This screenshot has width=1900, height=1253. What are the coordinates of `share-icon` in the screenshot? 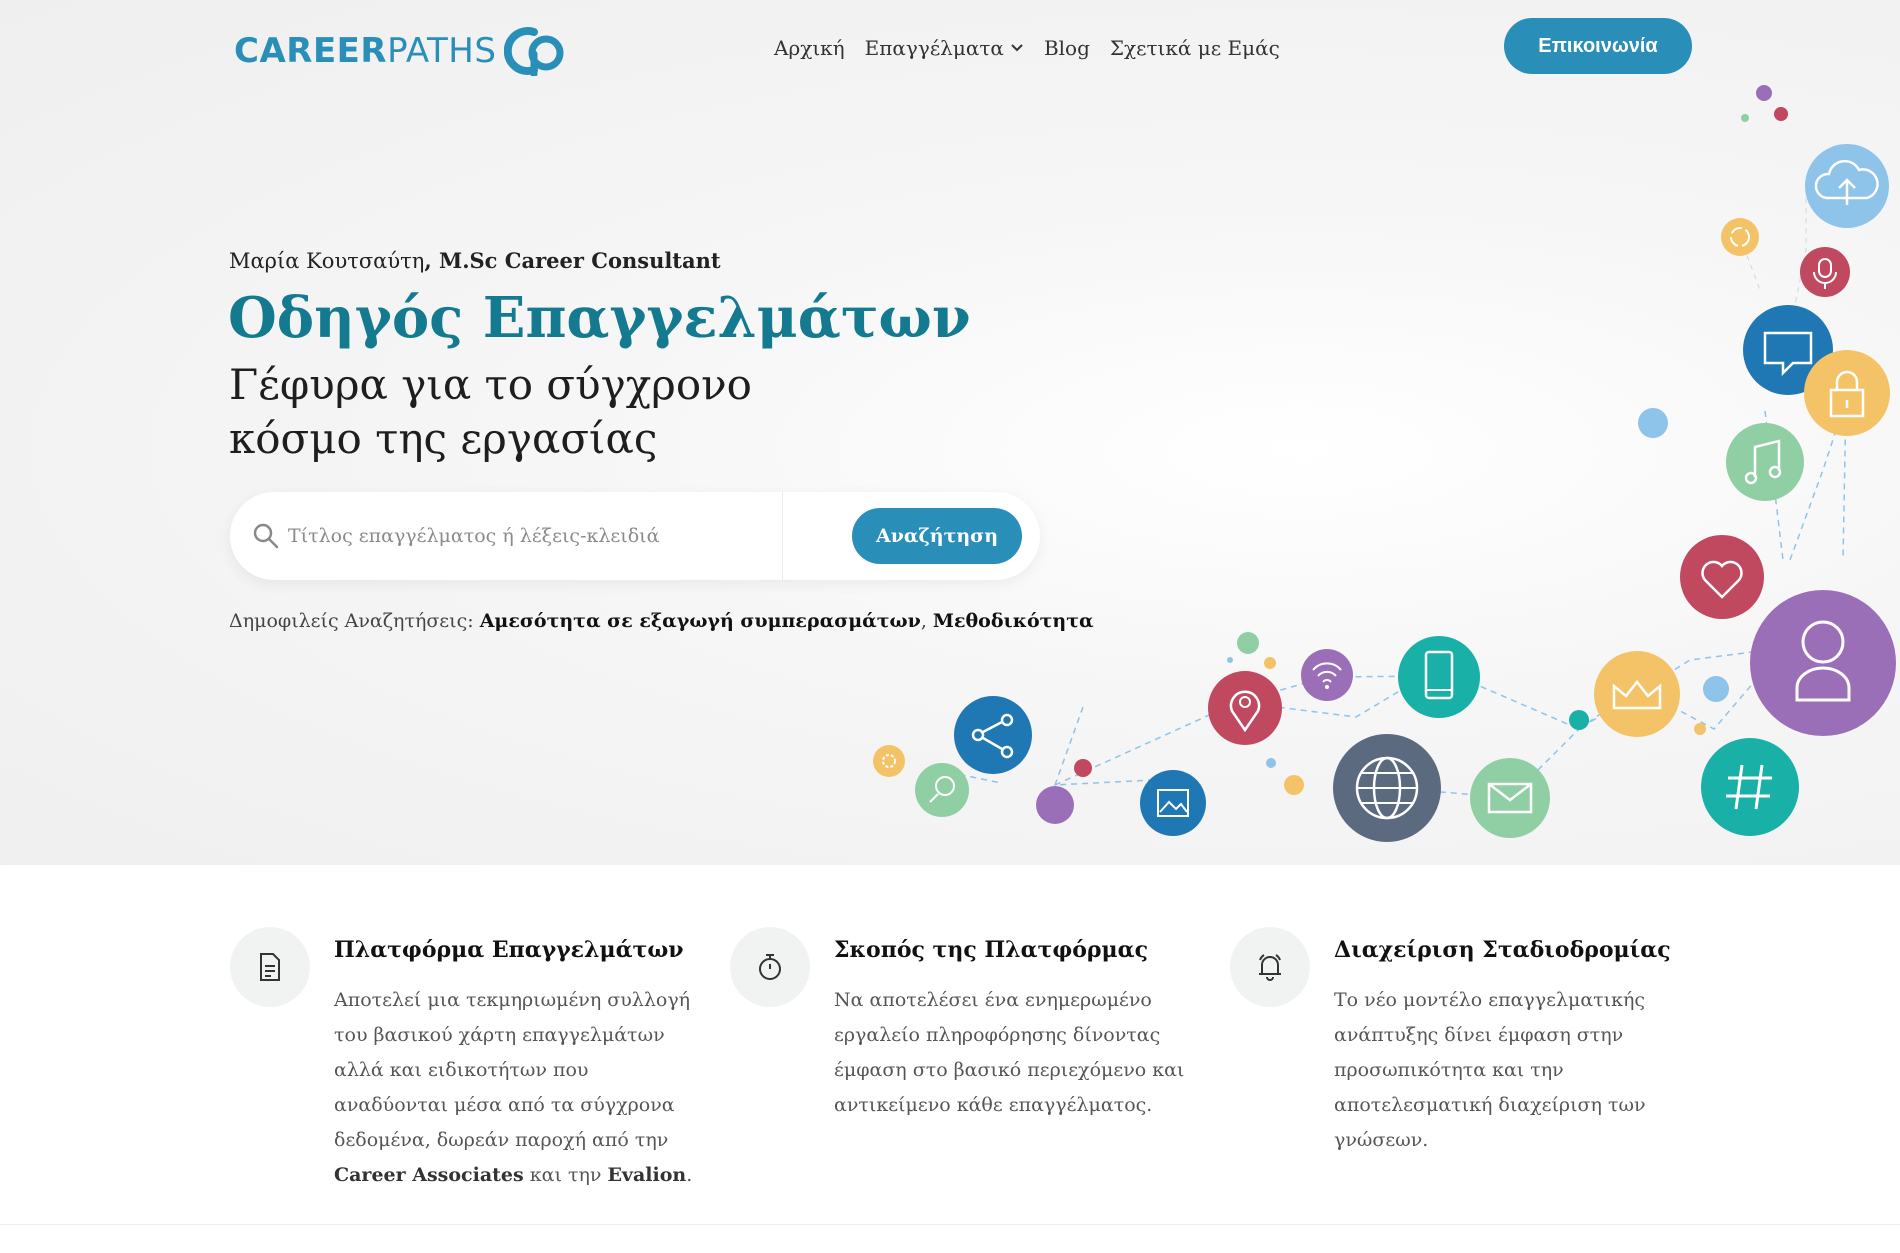 It's located at (993, 735).